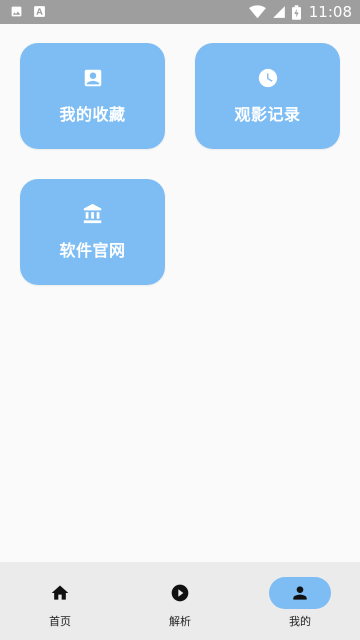 This screenshot has width=360, height=640. I want to click on play-circle-icon, so click(180, 593).